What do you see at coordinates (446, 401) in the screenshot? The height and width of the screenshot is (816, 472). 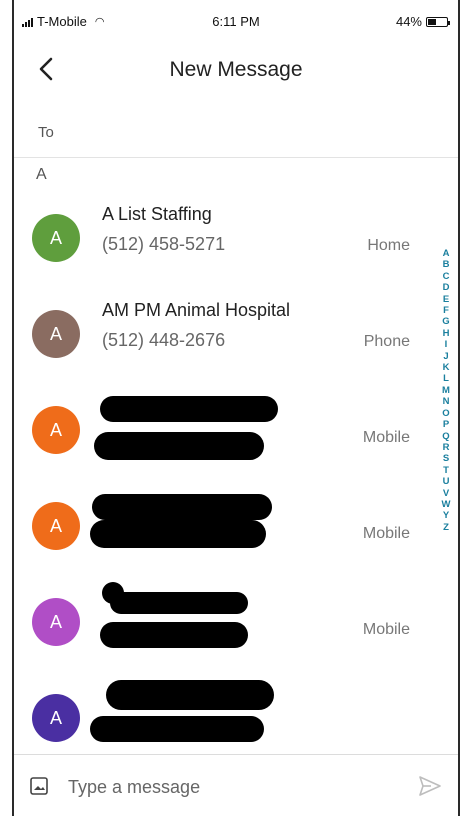 I see `alphabet-index-letter: N` at bounding box center [446, 401].